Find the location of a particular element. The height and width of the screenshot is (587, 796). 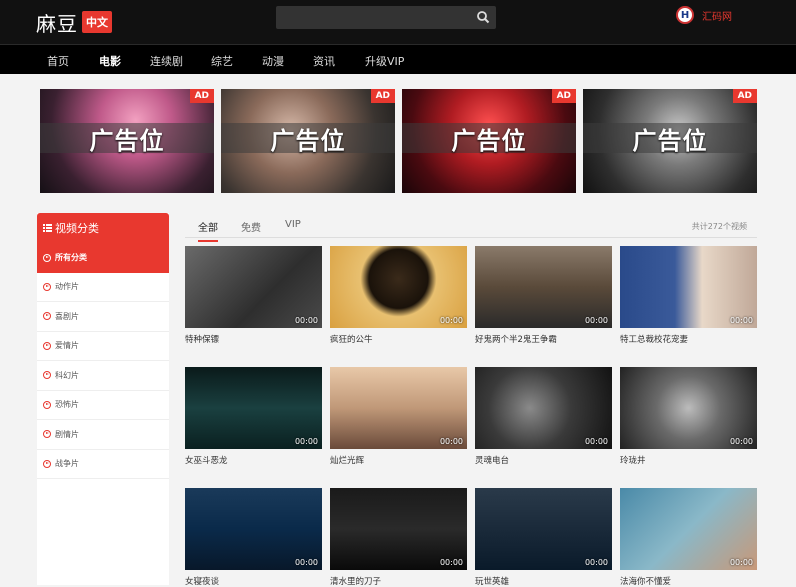

top-bar: 麻豆 中文 H 汇码网 is located at coordinates (398, 22).